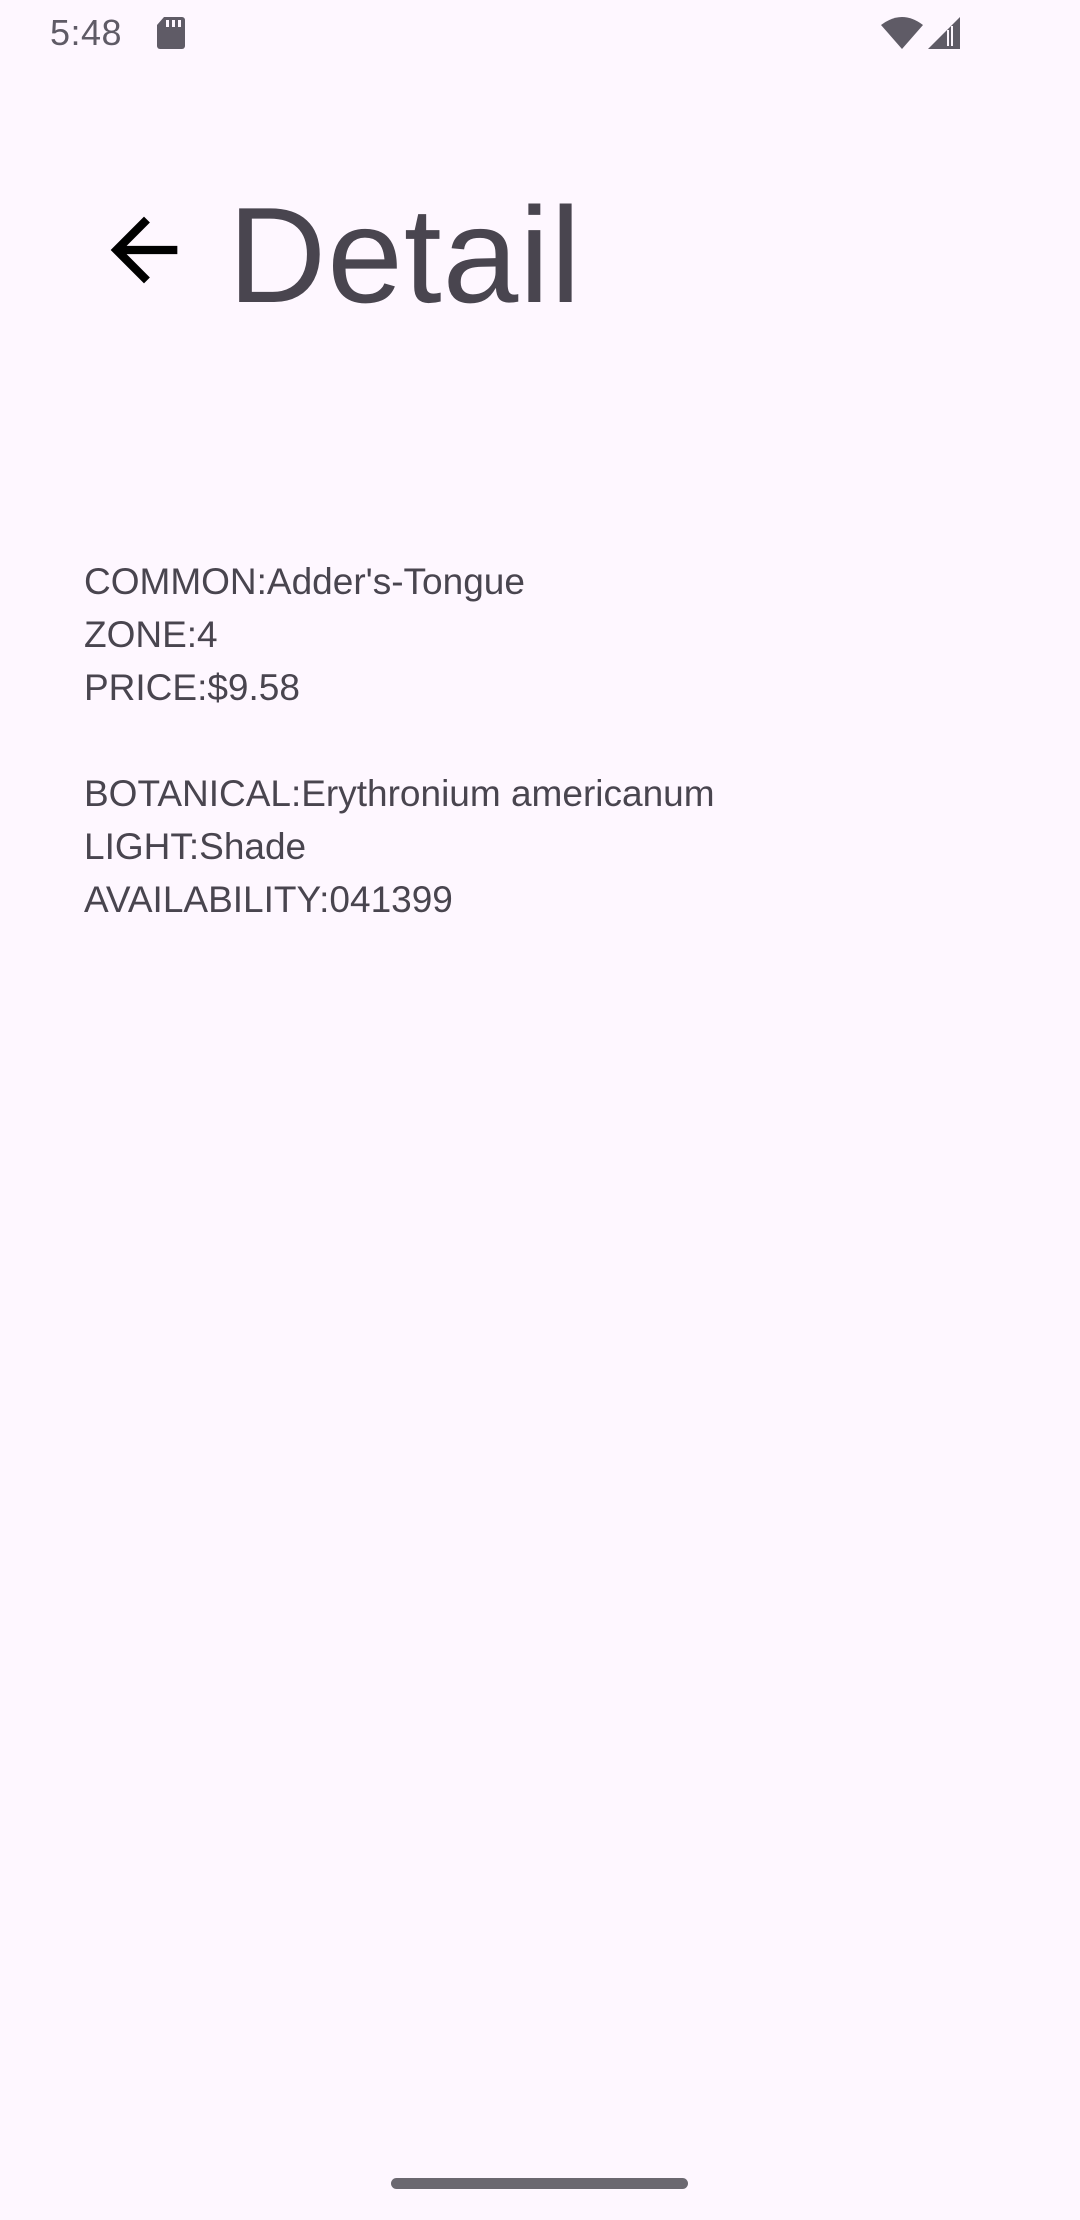 The width and height of the screenshot is (1080, 2220). What do you see at coordinates (304, 581) in the screenshot?
I see `common-name: COMMON:Adder's-Tongue` at bounding box center [304, 581].